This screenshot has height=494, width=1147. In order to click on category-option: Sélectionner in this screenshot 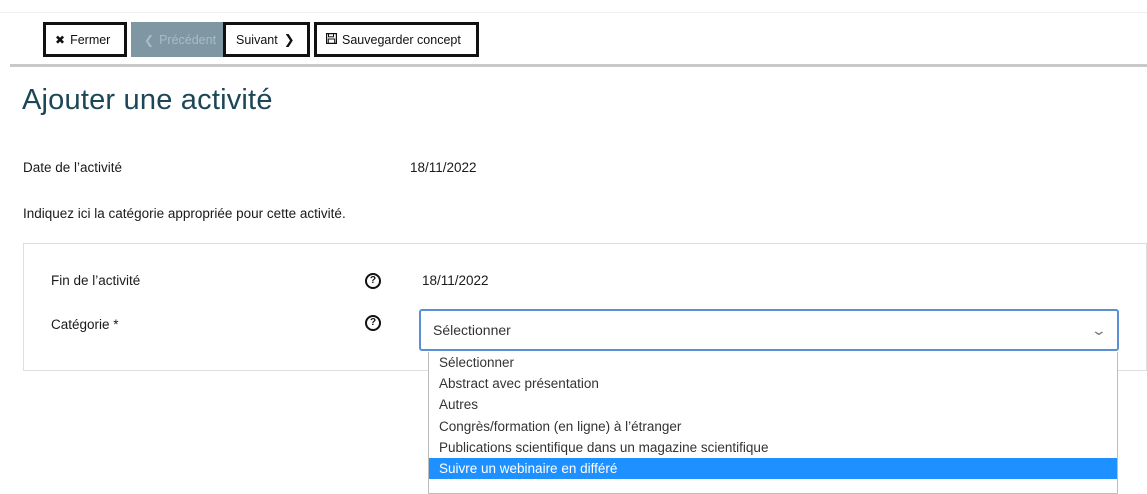, I will do `click(773, 362)`.